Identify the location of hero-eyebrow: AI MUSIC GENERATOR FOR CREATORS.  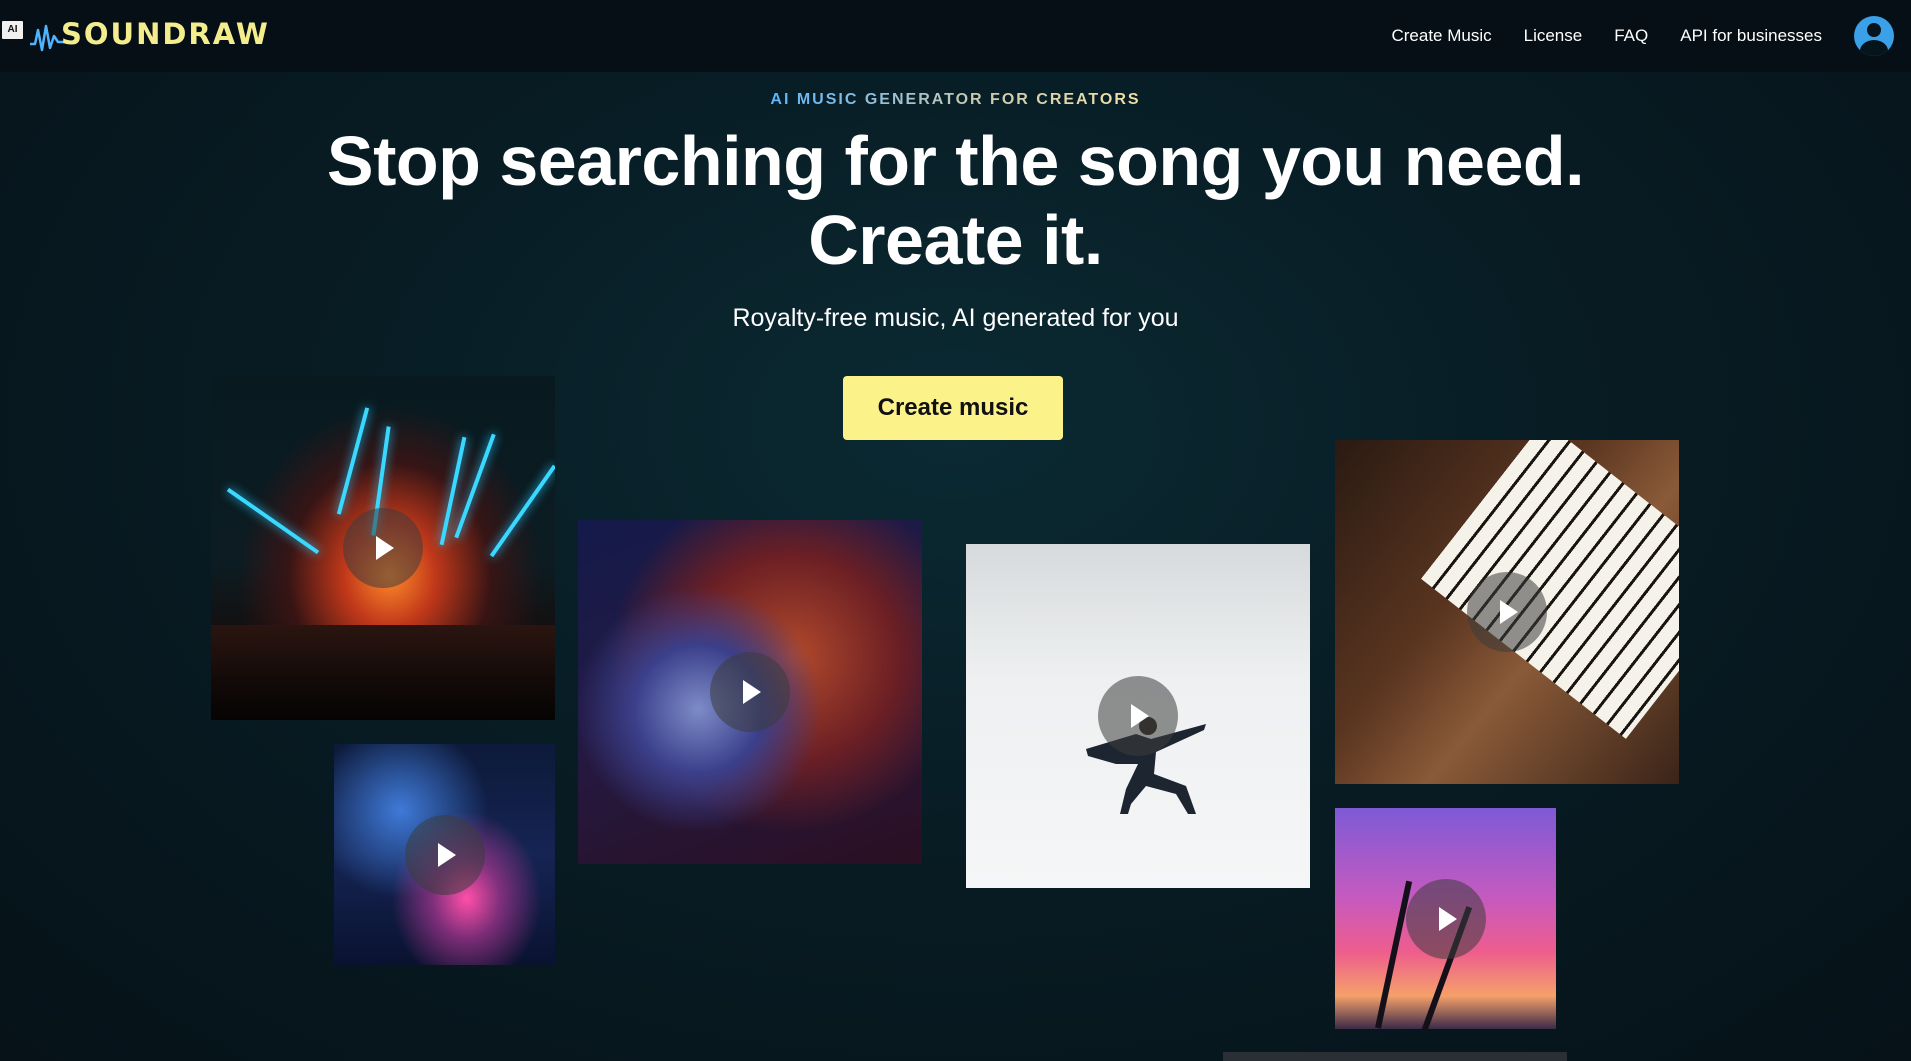
(955, 100).